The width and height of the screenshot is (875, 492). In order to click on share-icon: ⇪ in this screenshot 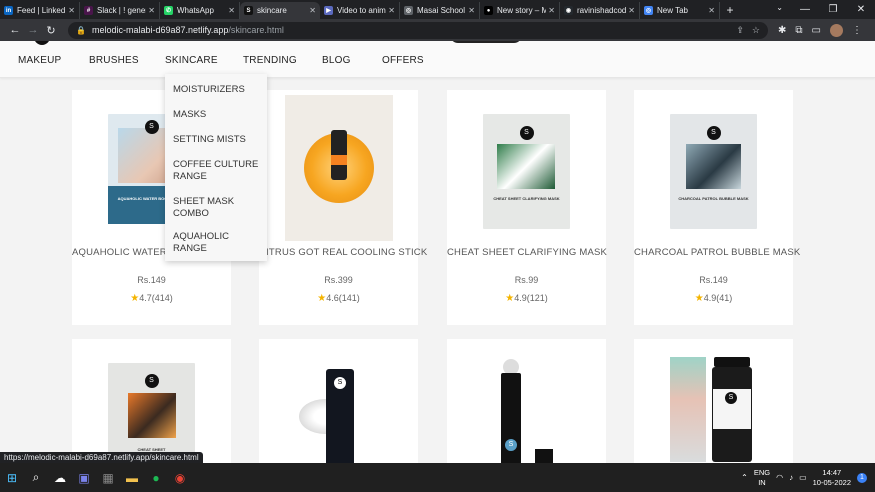, I will do `click(740, 30)`.